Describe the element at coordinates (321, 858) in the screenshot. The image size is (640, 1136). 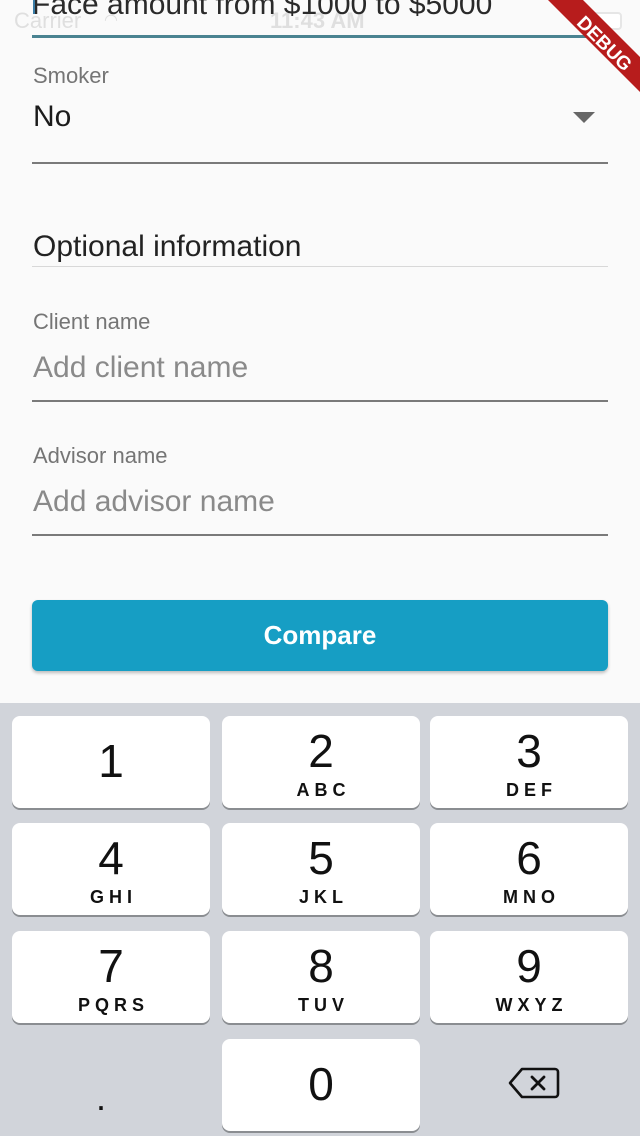
I see `key-digit: 5` at that location.